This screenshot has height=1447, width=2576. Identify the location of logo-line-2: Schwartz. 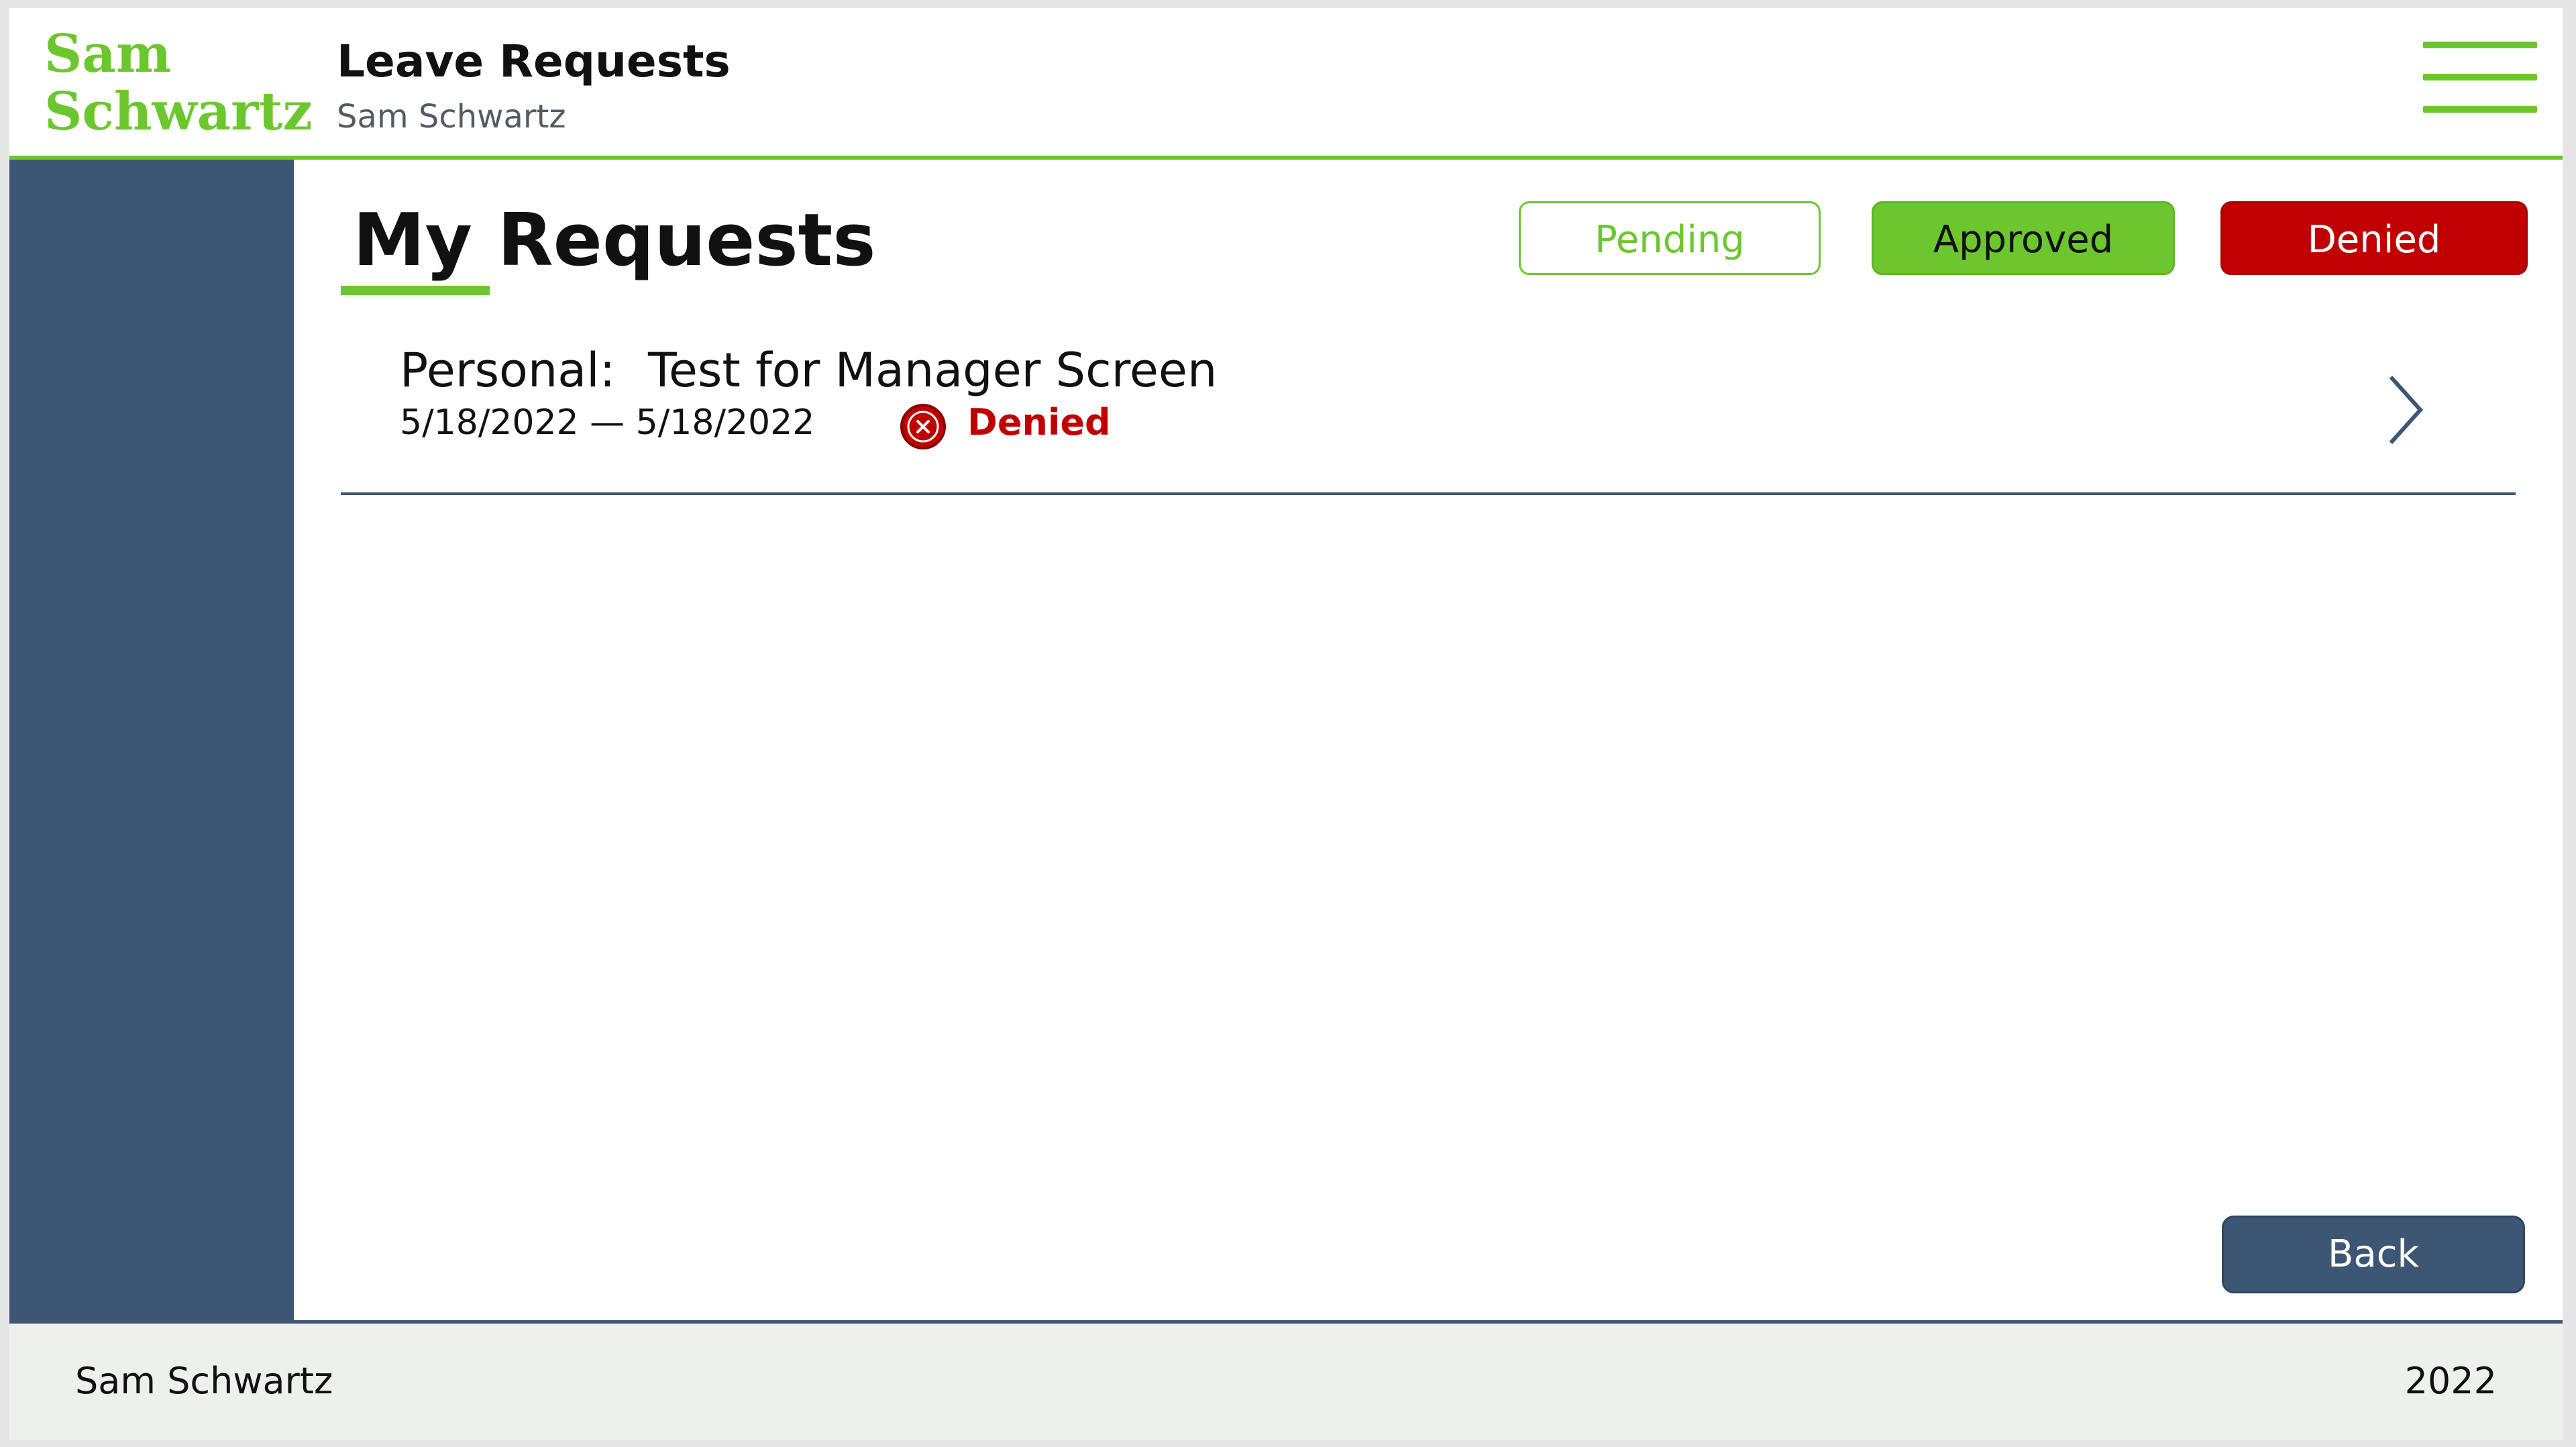
(178, 111).